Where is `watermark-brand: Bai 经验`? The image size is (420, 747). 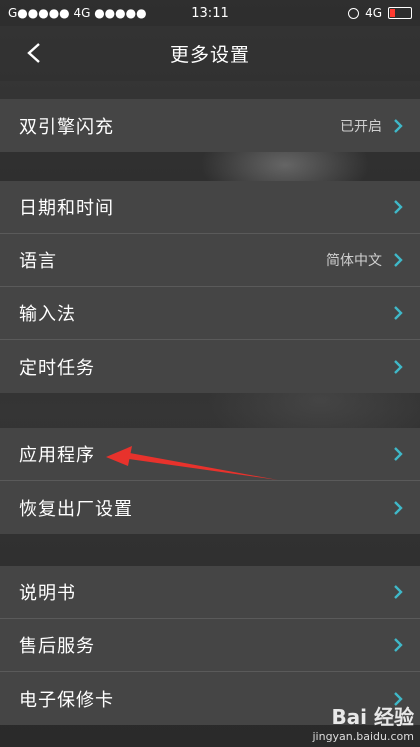 watermark-brand: Bai 经验 is located at coordinates (372, 717).